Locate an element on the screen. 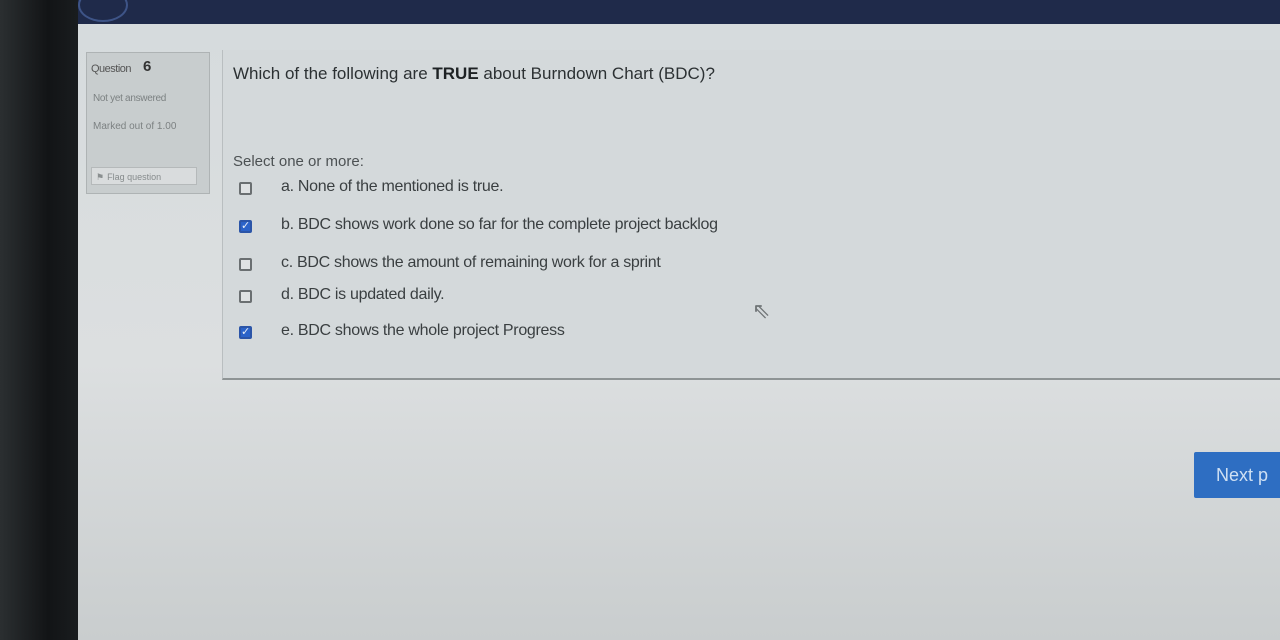 Image resolution: width=1280 pixels, height=640 pixels. next-page-button: Next p is located at coordinates (1237, 475).